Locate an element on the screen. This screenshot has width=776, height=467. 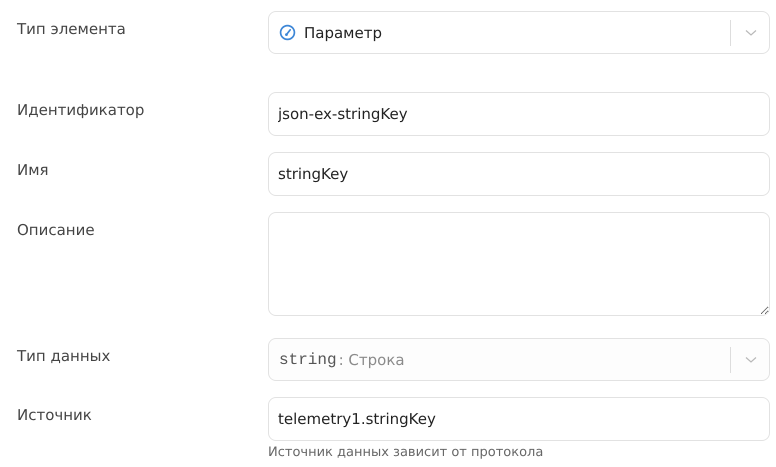
type-code: string is located at coordinates (308, 359).